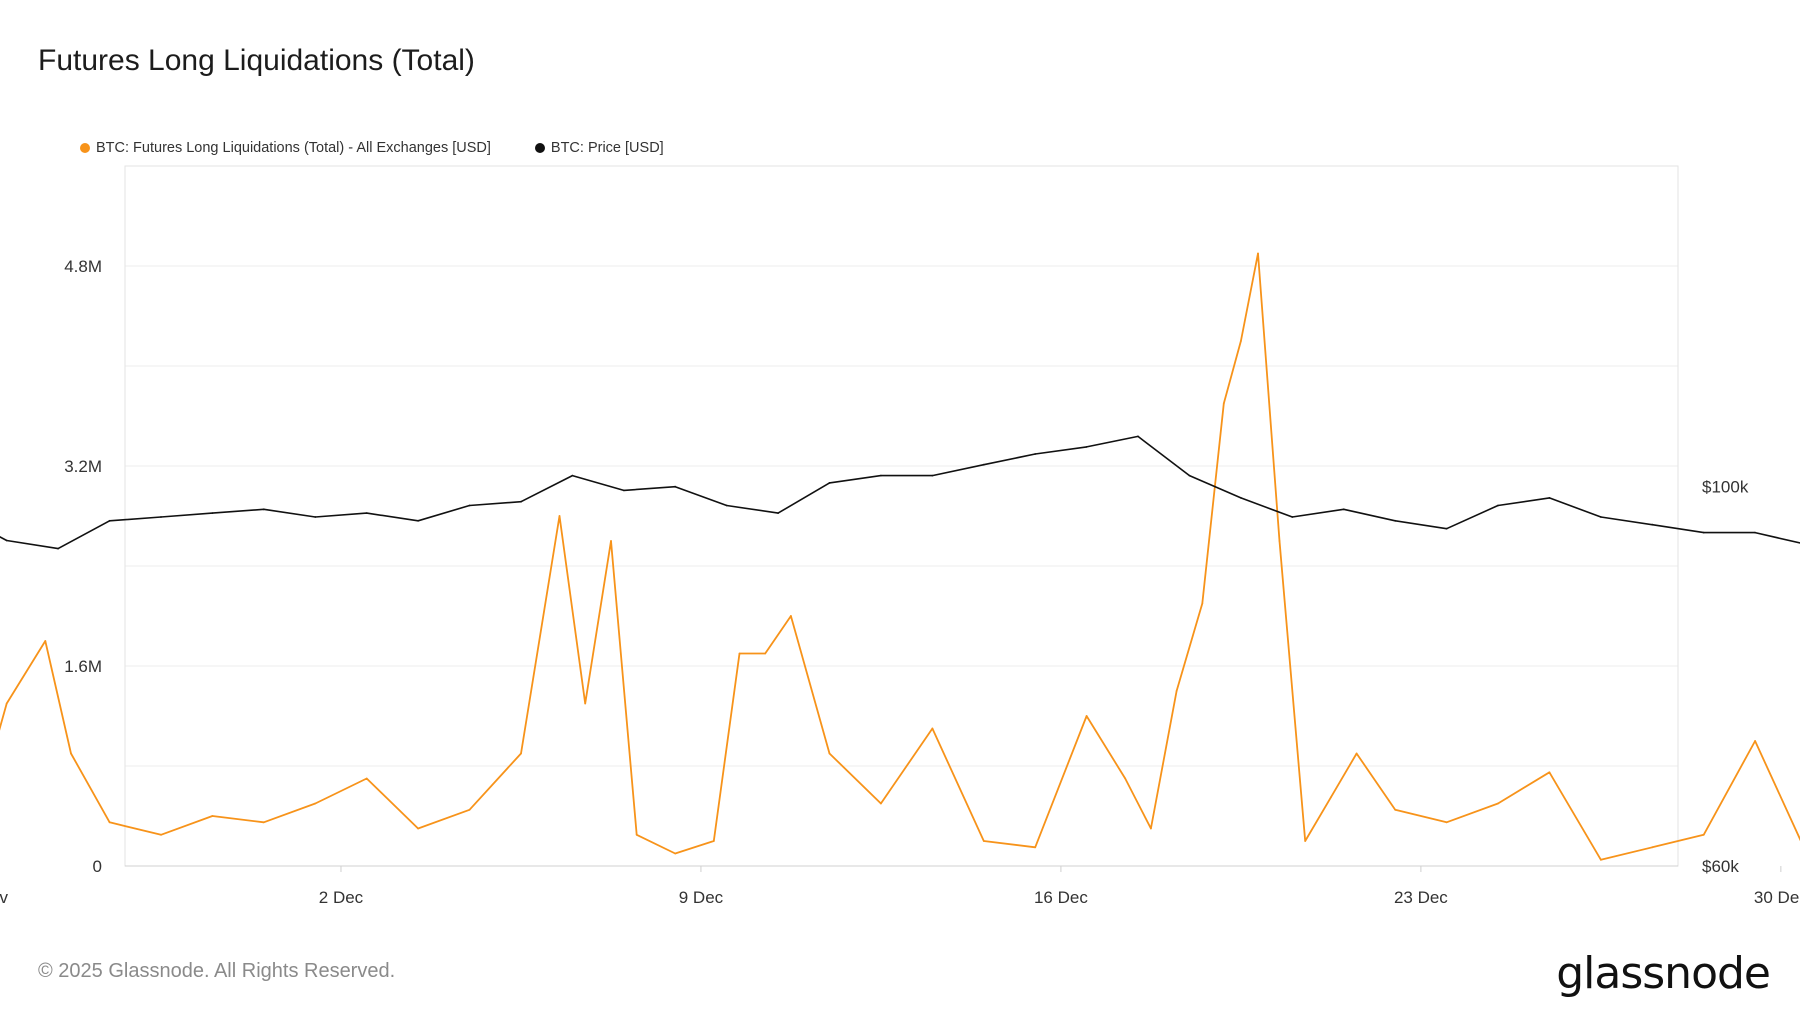 This screenshot has width=1800, height=1013. Describe the element at coordinates (217, 971) in the screenshot. I see `copyright-footer: © 2025 Glassnode. All Rights Reserved.` at that location.